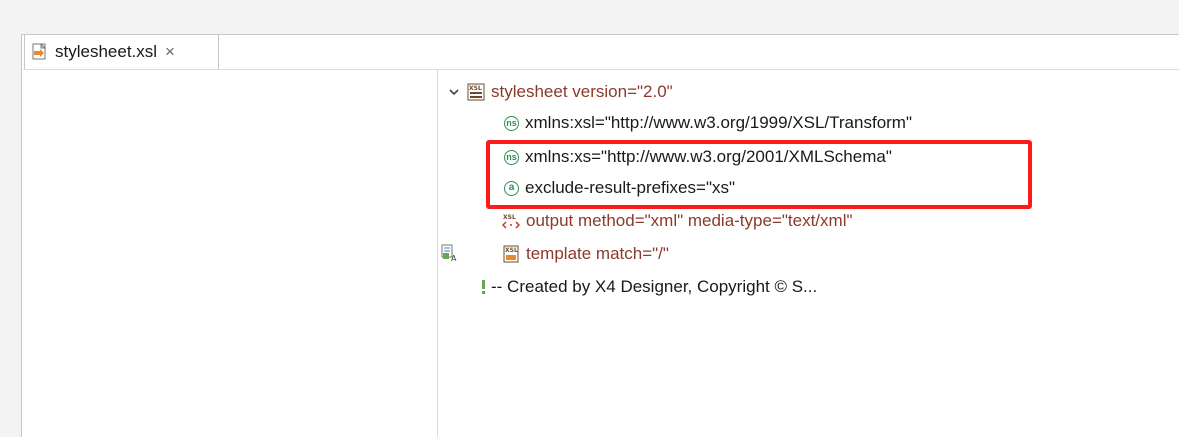 This screenshot has height=437, width=1179. Describe the element at coordinates (39, 51) in the screenshot. I see `xsl-file-icon` at that location.